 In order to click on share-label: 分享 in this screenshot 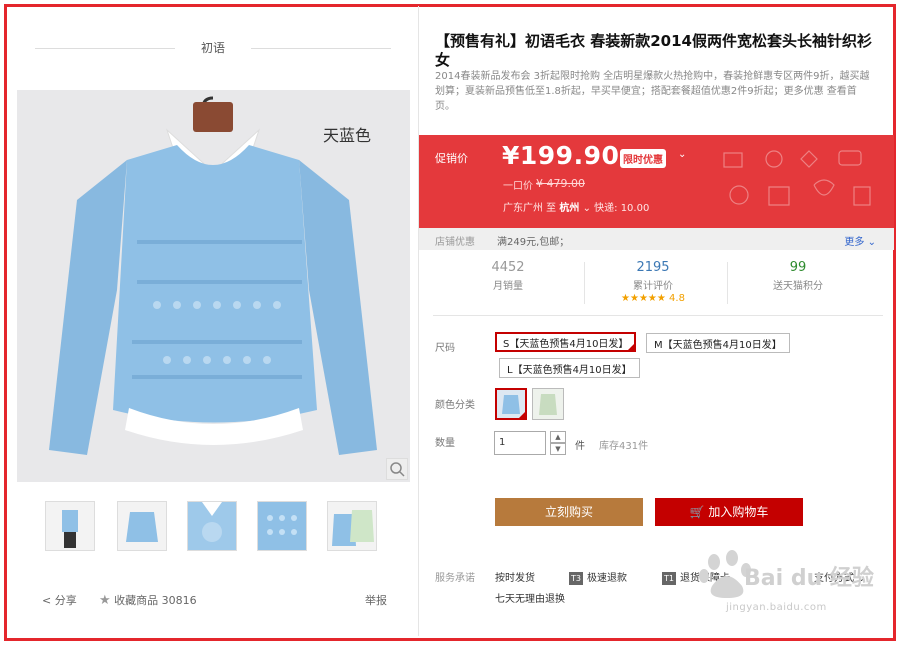, I will do `click(65, 600)`.